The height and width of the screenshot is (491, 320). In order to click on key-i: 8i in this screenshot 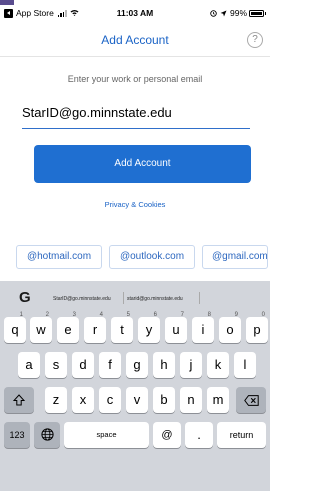, I will do `click(203, 327)`.